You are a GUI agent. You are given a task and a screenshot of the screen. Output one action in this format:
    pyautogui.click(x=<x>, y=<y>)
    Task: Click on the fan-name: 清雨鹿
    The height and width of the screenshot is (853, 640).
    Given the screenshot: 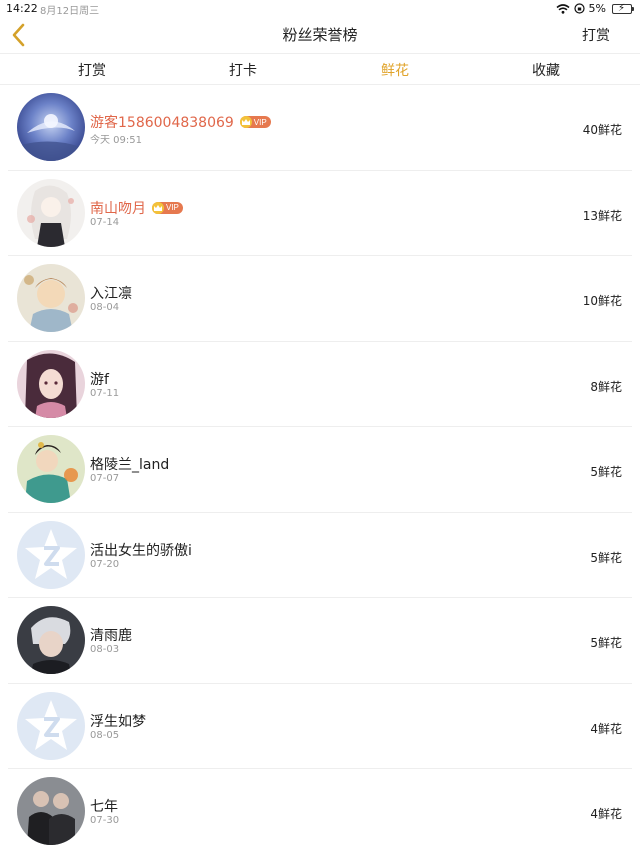 What is the action you would take?
    pyautogui.click(x=111, y=636)
    